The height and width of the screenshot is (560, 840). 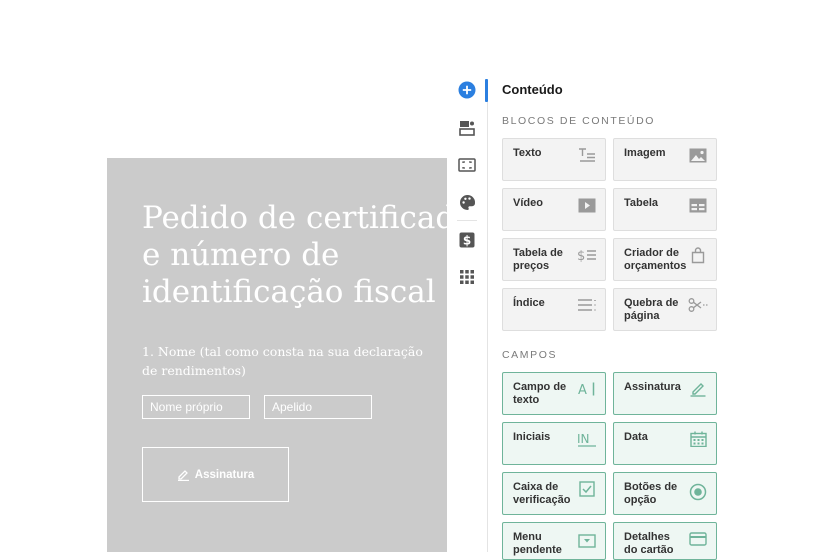 I want to click on first-name-input: Nome próprio, so click(x=196, y=407).